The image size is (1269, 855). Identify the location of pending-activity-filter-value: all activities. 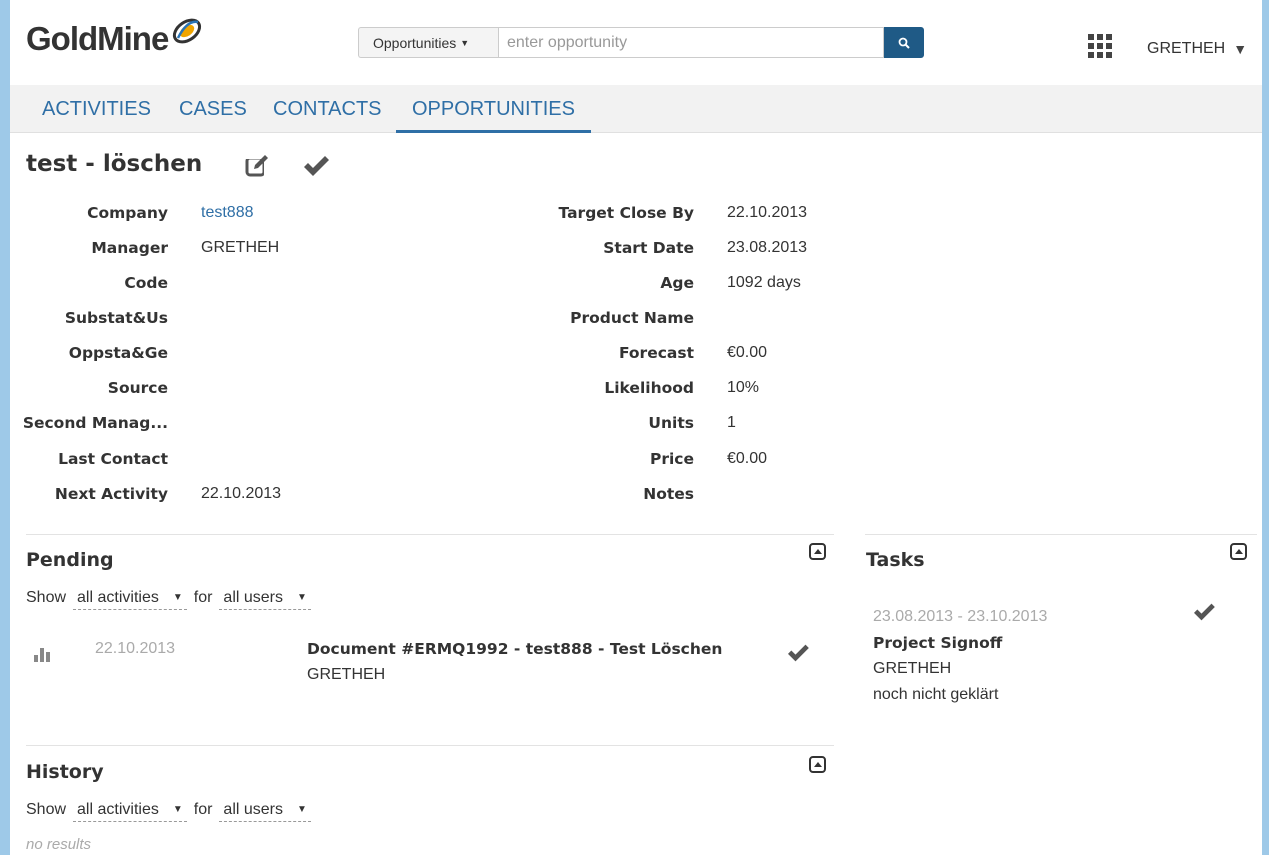
(118, 597).